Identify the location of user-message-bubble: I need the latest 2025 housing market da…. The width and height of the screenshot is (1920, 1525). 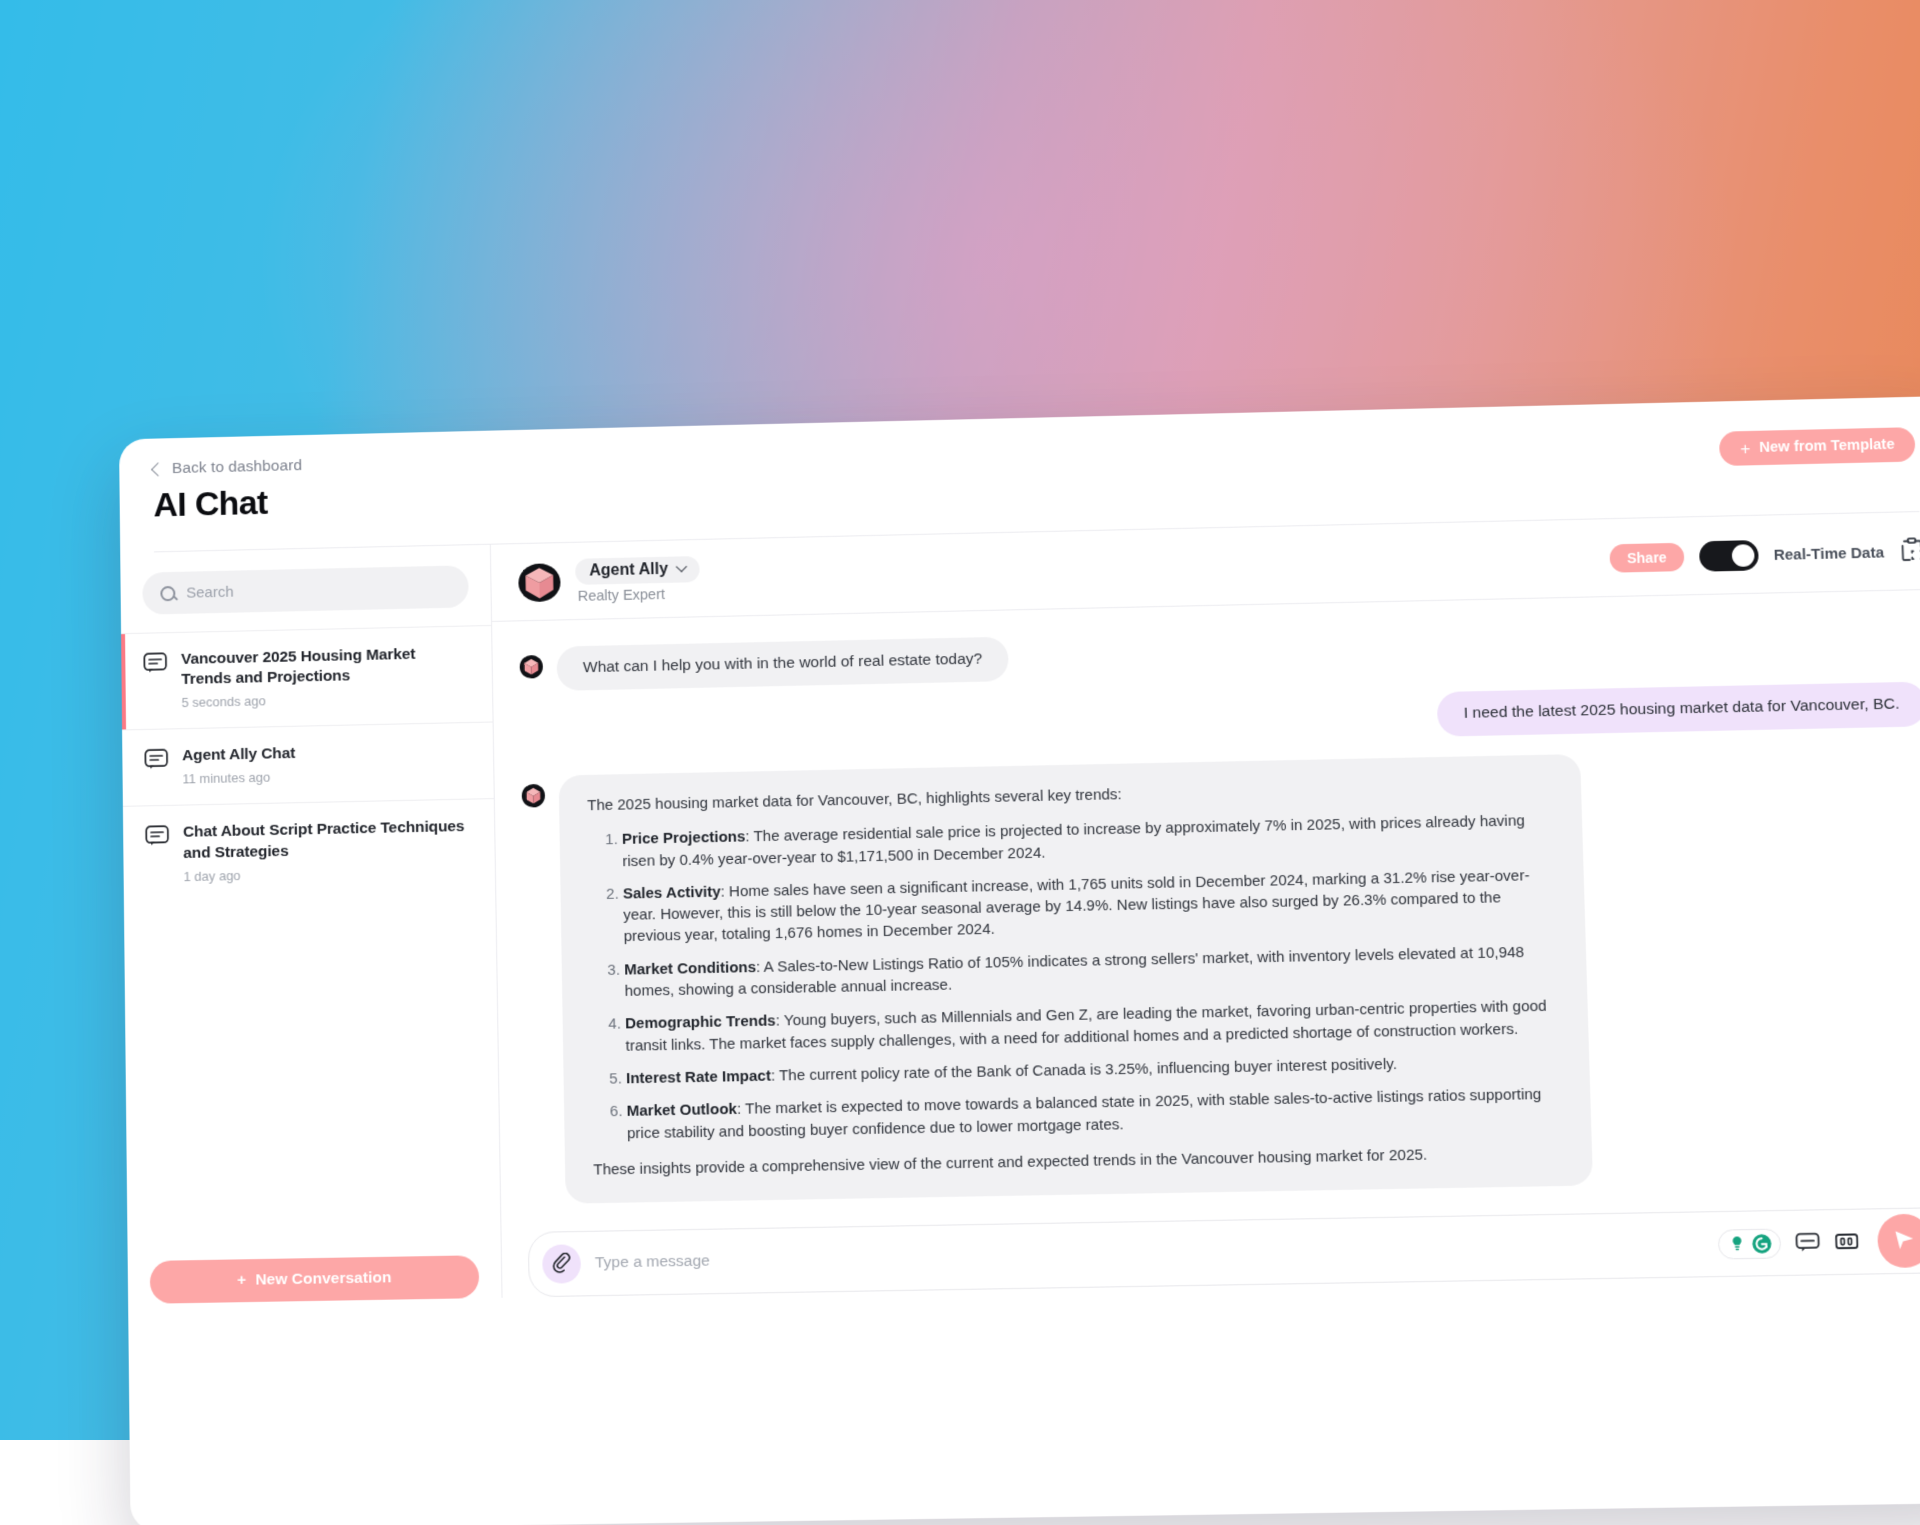
(1678, 709).